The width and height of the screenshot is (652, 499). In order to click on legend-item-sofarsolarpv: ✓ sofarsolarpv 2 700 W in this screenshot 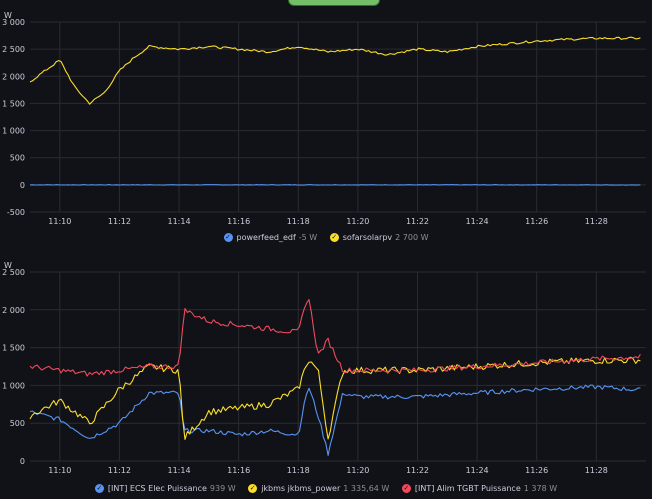, I will do `click(379, 237)`.